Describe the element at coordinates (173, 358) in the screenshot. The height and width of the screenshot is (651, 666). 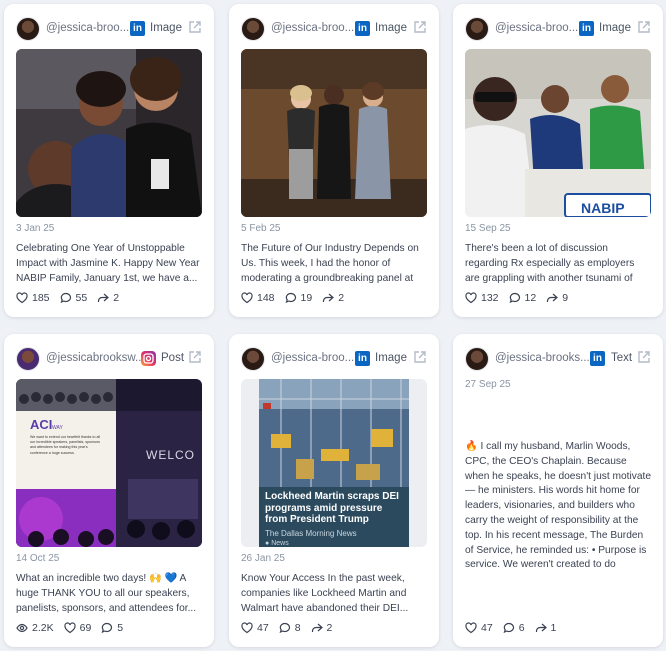
I see `post-type-label: Post` at that location.